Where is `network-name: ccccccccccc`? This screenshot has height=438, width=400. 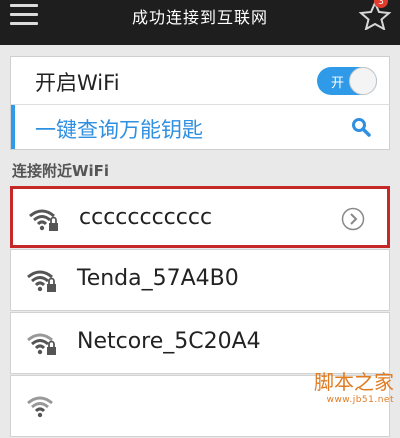 network-name: ccccccccccc is located at coordinates (146, 217).